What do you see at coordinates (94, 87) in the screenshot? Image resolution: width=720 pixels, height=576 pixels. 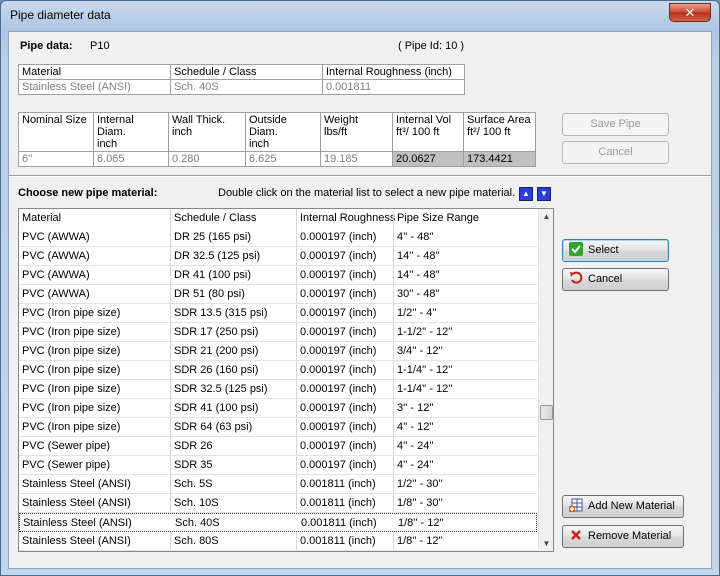 I see `material-value: Stainless Steel (ANSI)` at bounding box center [94, 87].